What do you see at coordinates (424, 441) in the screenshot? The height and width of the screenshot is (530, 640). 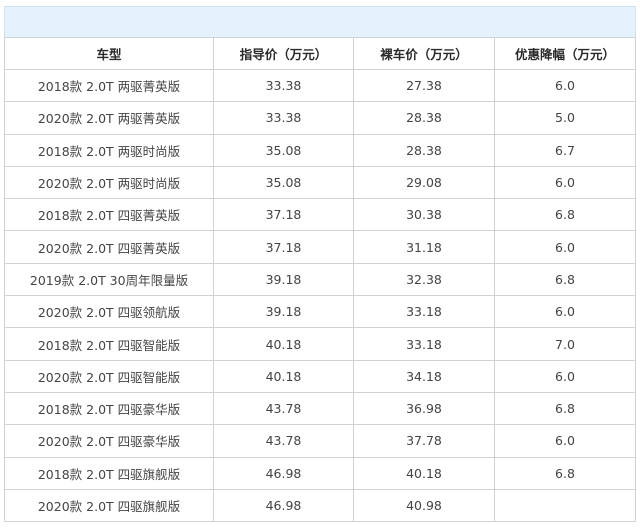 I see `cell-bare-price: 37.78` at bounding box center [424, 441].